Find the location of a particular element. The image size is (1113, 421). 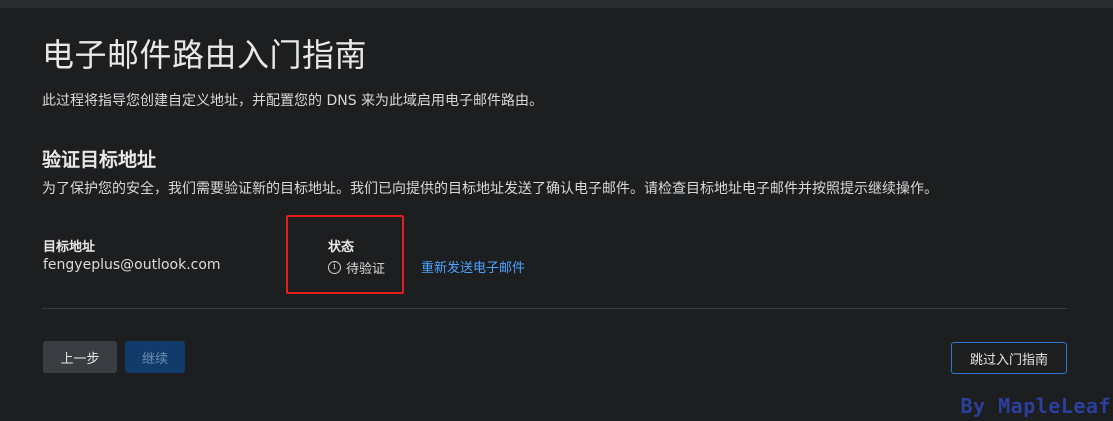

skip-onboarding-button: 跳过入门指南 is located at coordinates (1009, 358).